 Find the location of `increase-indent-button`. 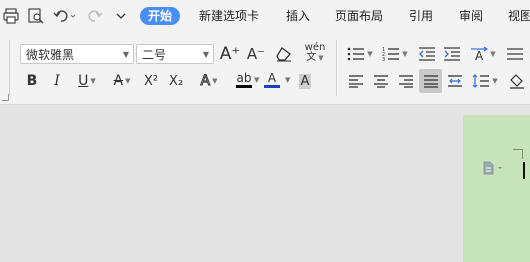

increase-indent-button is located at coordinates (452, 54).